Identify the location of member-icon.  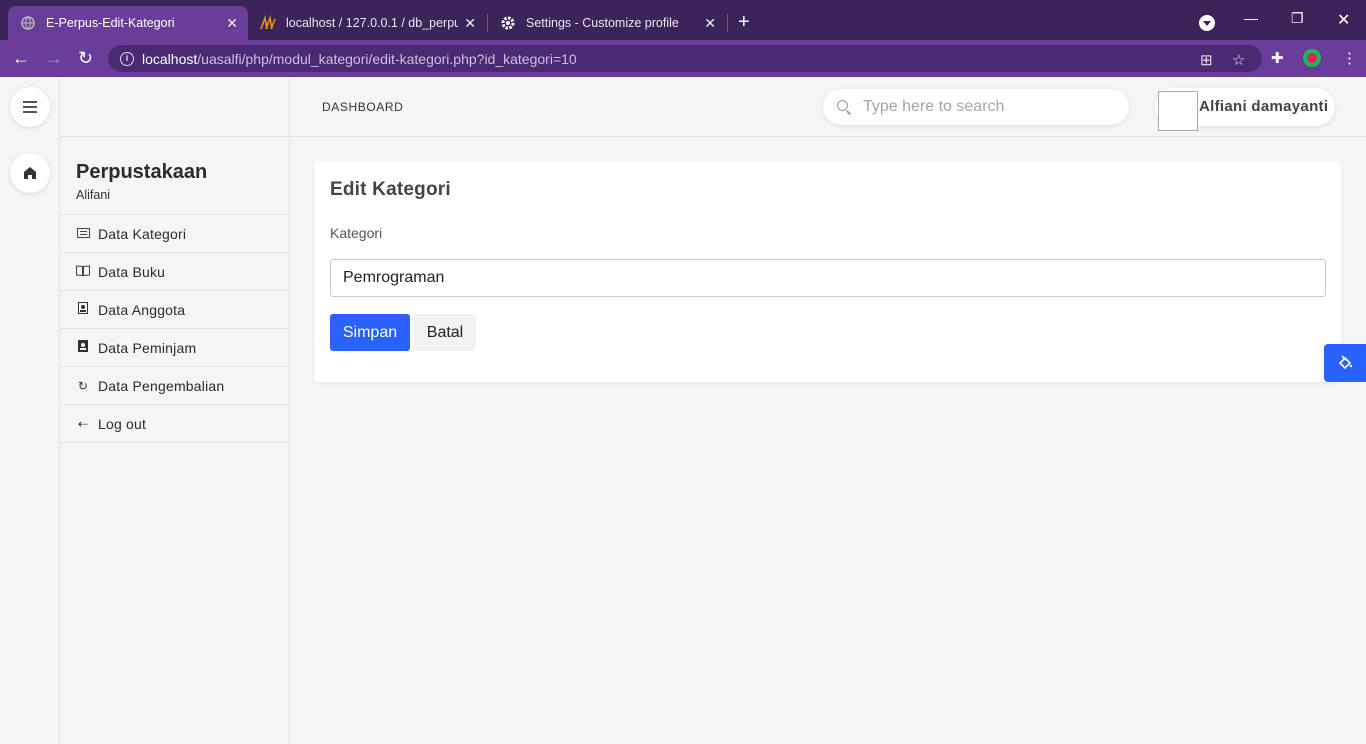
(83, 309).